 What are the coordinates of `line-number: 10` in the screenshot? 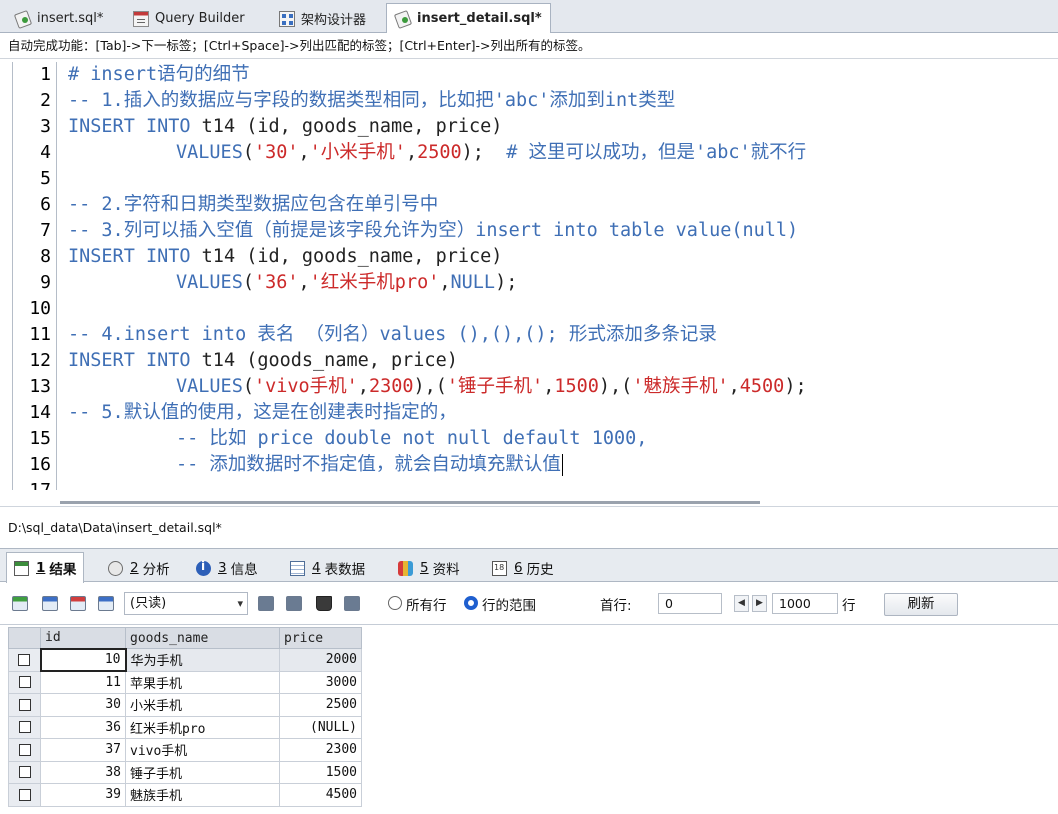 It's located at (40, 308).